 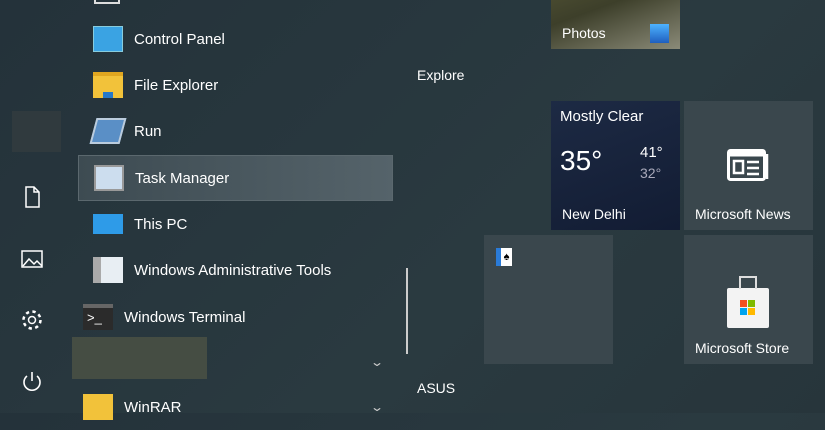 I want to click on solitaire-cards-icon: ♠, so click(x=504, y=257).